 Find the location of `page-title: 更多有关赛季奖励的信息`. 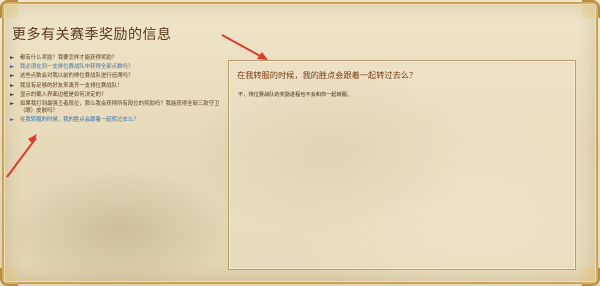

page-title: 更多有关赛季奖励的信息 is located at coordinates (92, 35).